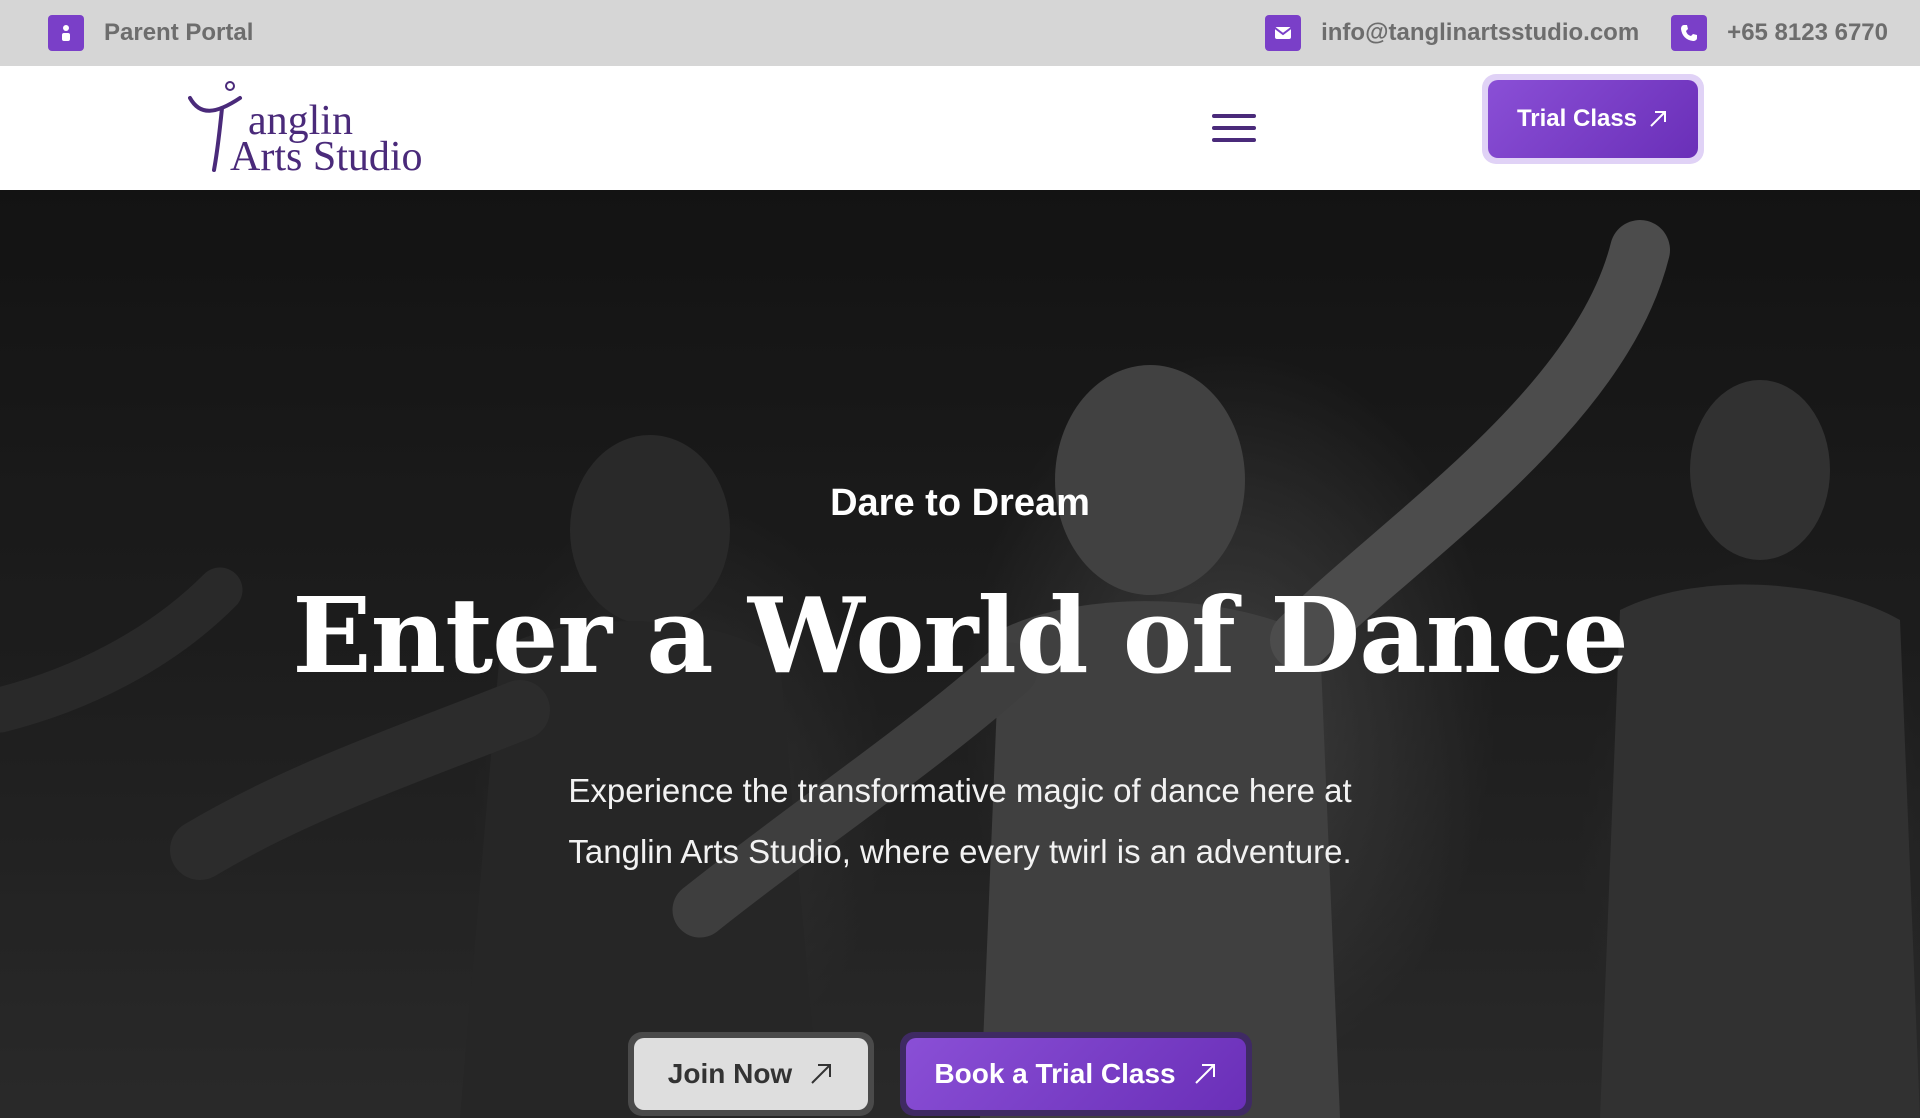  I want to click on phone-label: +65 8123 6770, so click(1807, 32).